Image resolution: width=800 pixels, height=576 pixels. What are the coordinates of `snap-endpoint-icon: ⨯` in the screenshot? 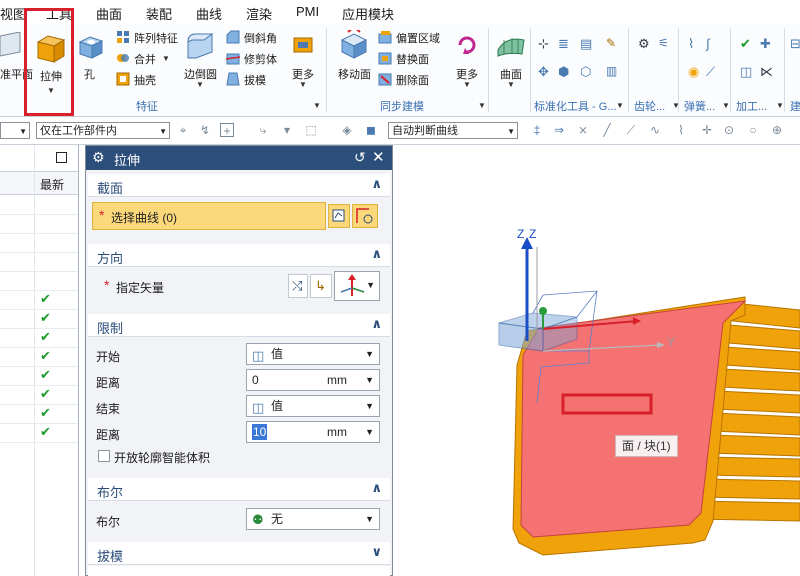 It's located at (583, 130).